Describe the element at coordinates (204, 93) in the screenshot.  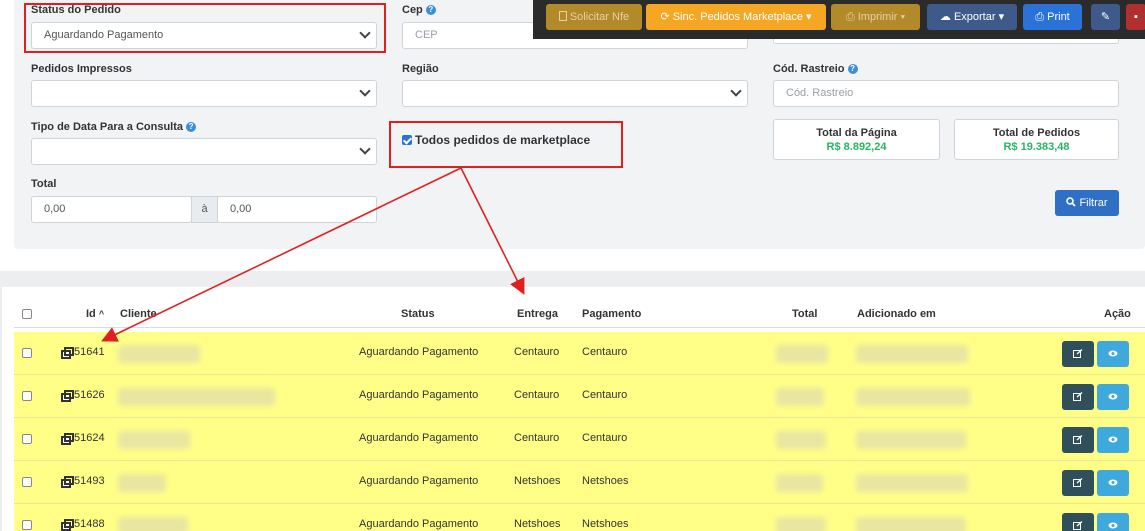
I see `impressos-select` at that location.